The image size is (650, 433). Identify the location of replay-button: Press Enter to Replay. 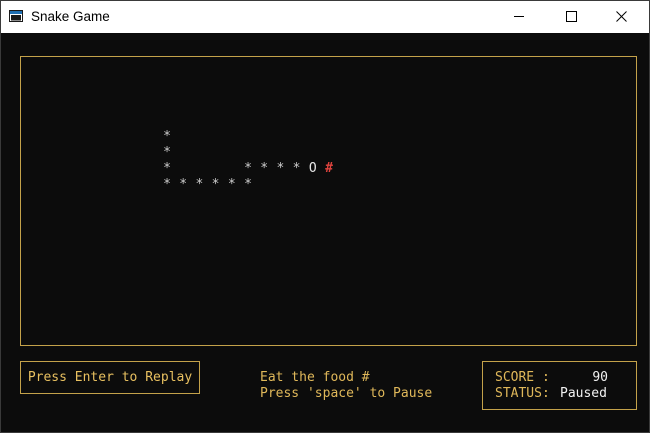
(110, 377).